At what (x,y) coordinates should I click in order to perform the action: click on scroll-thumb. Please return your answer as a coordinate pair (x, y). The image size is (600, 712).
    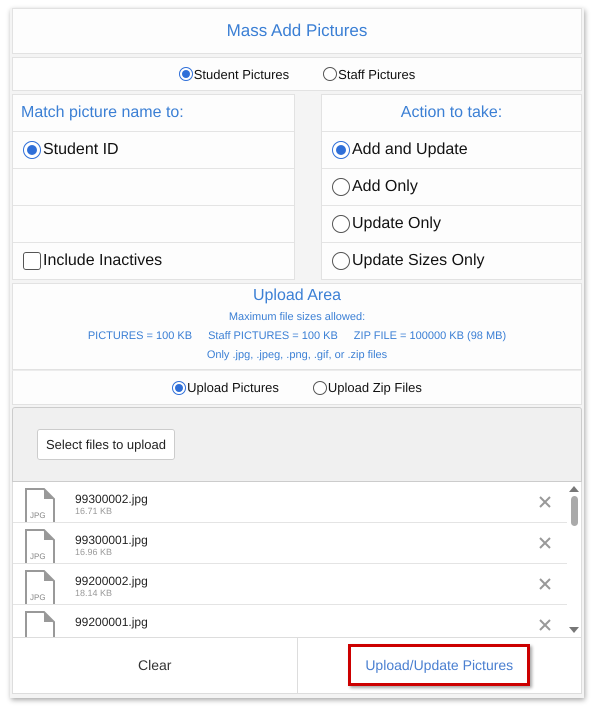
    Looking at the image, I should click on (574, 511).